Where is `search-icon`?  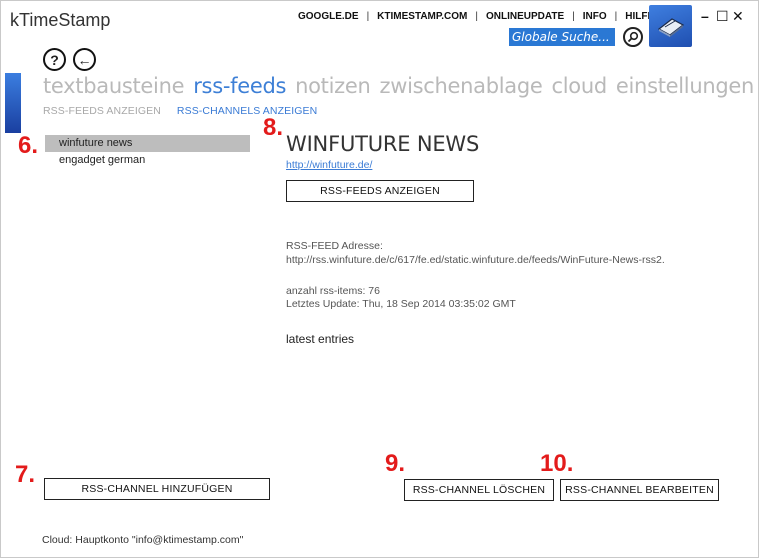 search-icon is located at coordinates (633, 37).